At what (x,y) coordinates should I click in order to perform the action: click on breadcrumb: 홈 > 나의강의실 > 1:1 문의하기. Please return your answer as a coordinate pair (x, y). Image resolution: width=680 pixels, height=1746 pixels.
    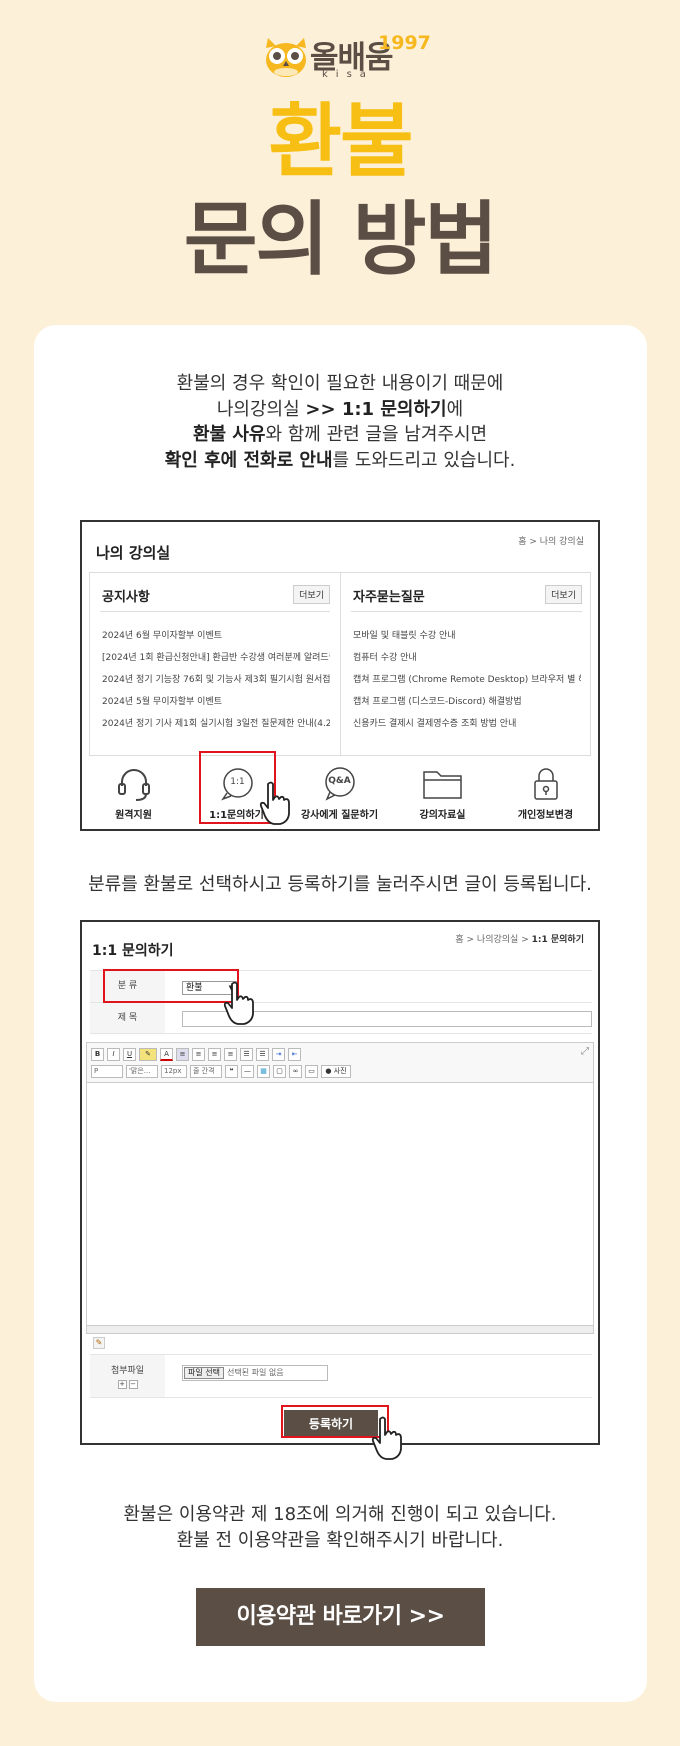
    Looking at the image, I should click on (519, 938).